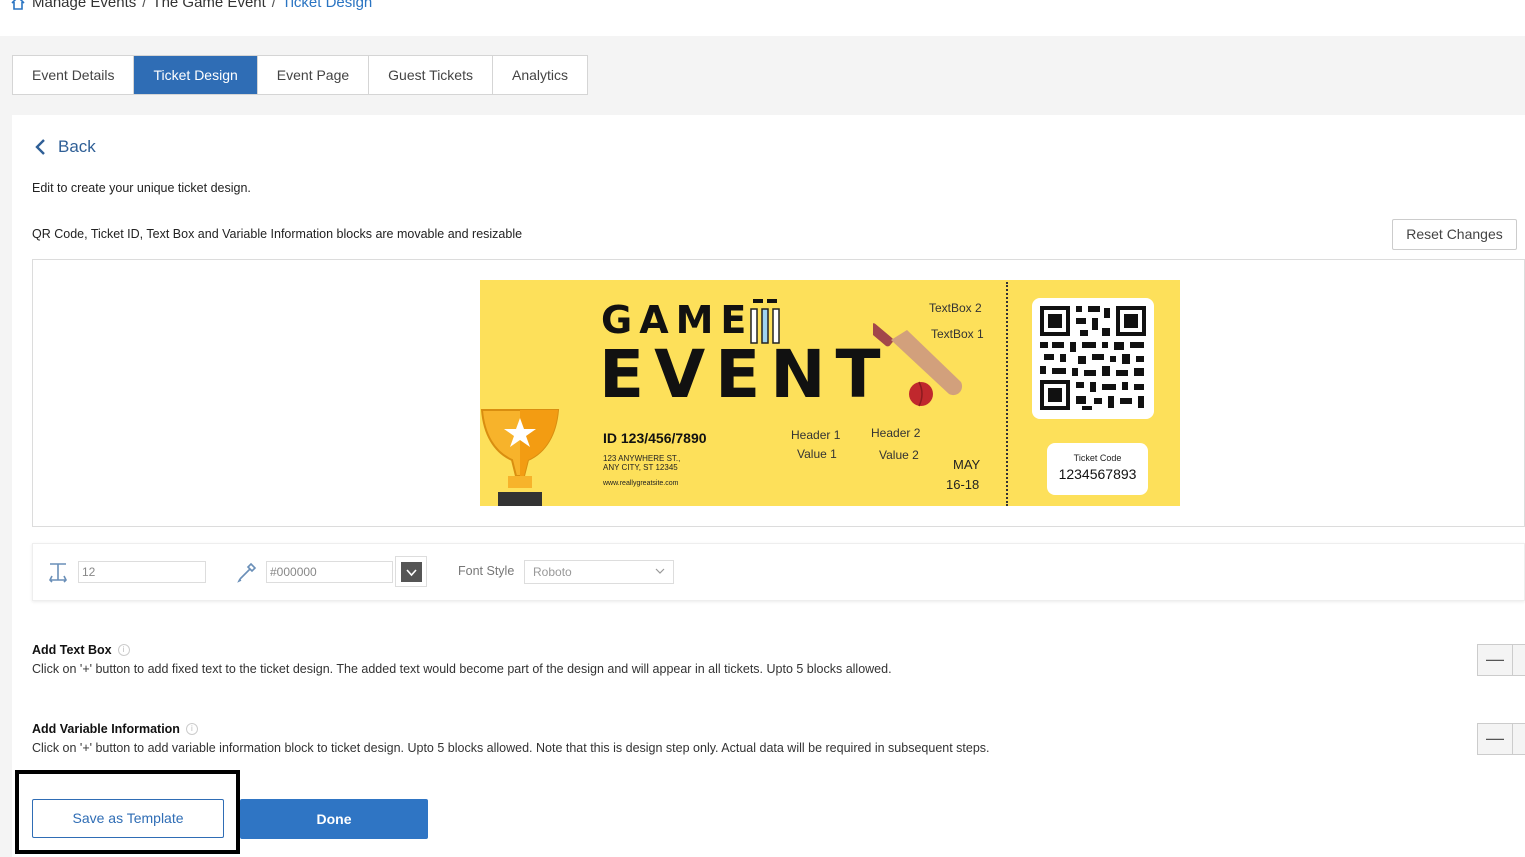 This screenshot has height=857, width=1525. What do you see at coordinates (1495, 660) in the screenshot?
I see `text-box-minus-button: —` at bounding box center [1495, 660].